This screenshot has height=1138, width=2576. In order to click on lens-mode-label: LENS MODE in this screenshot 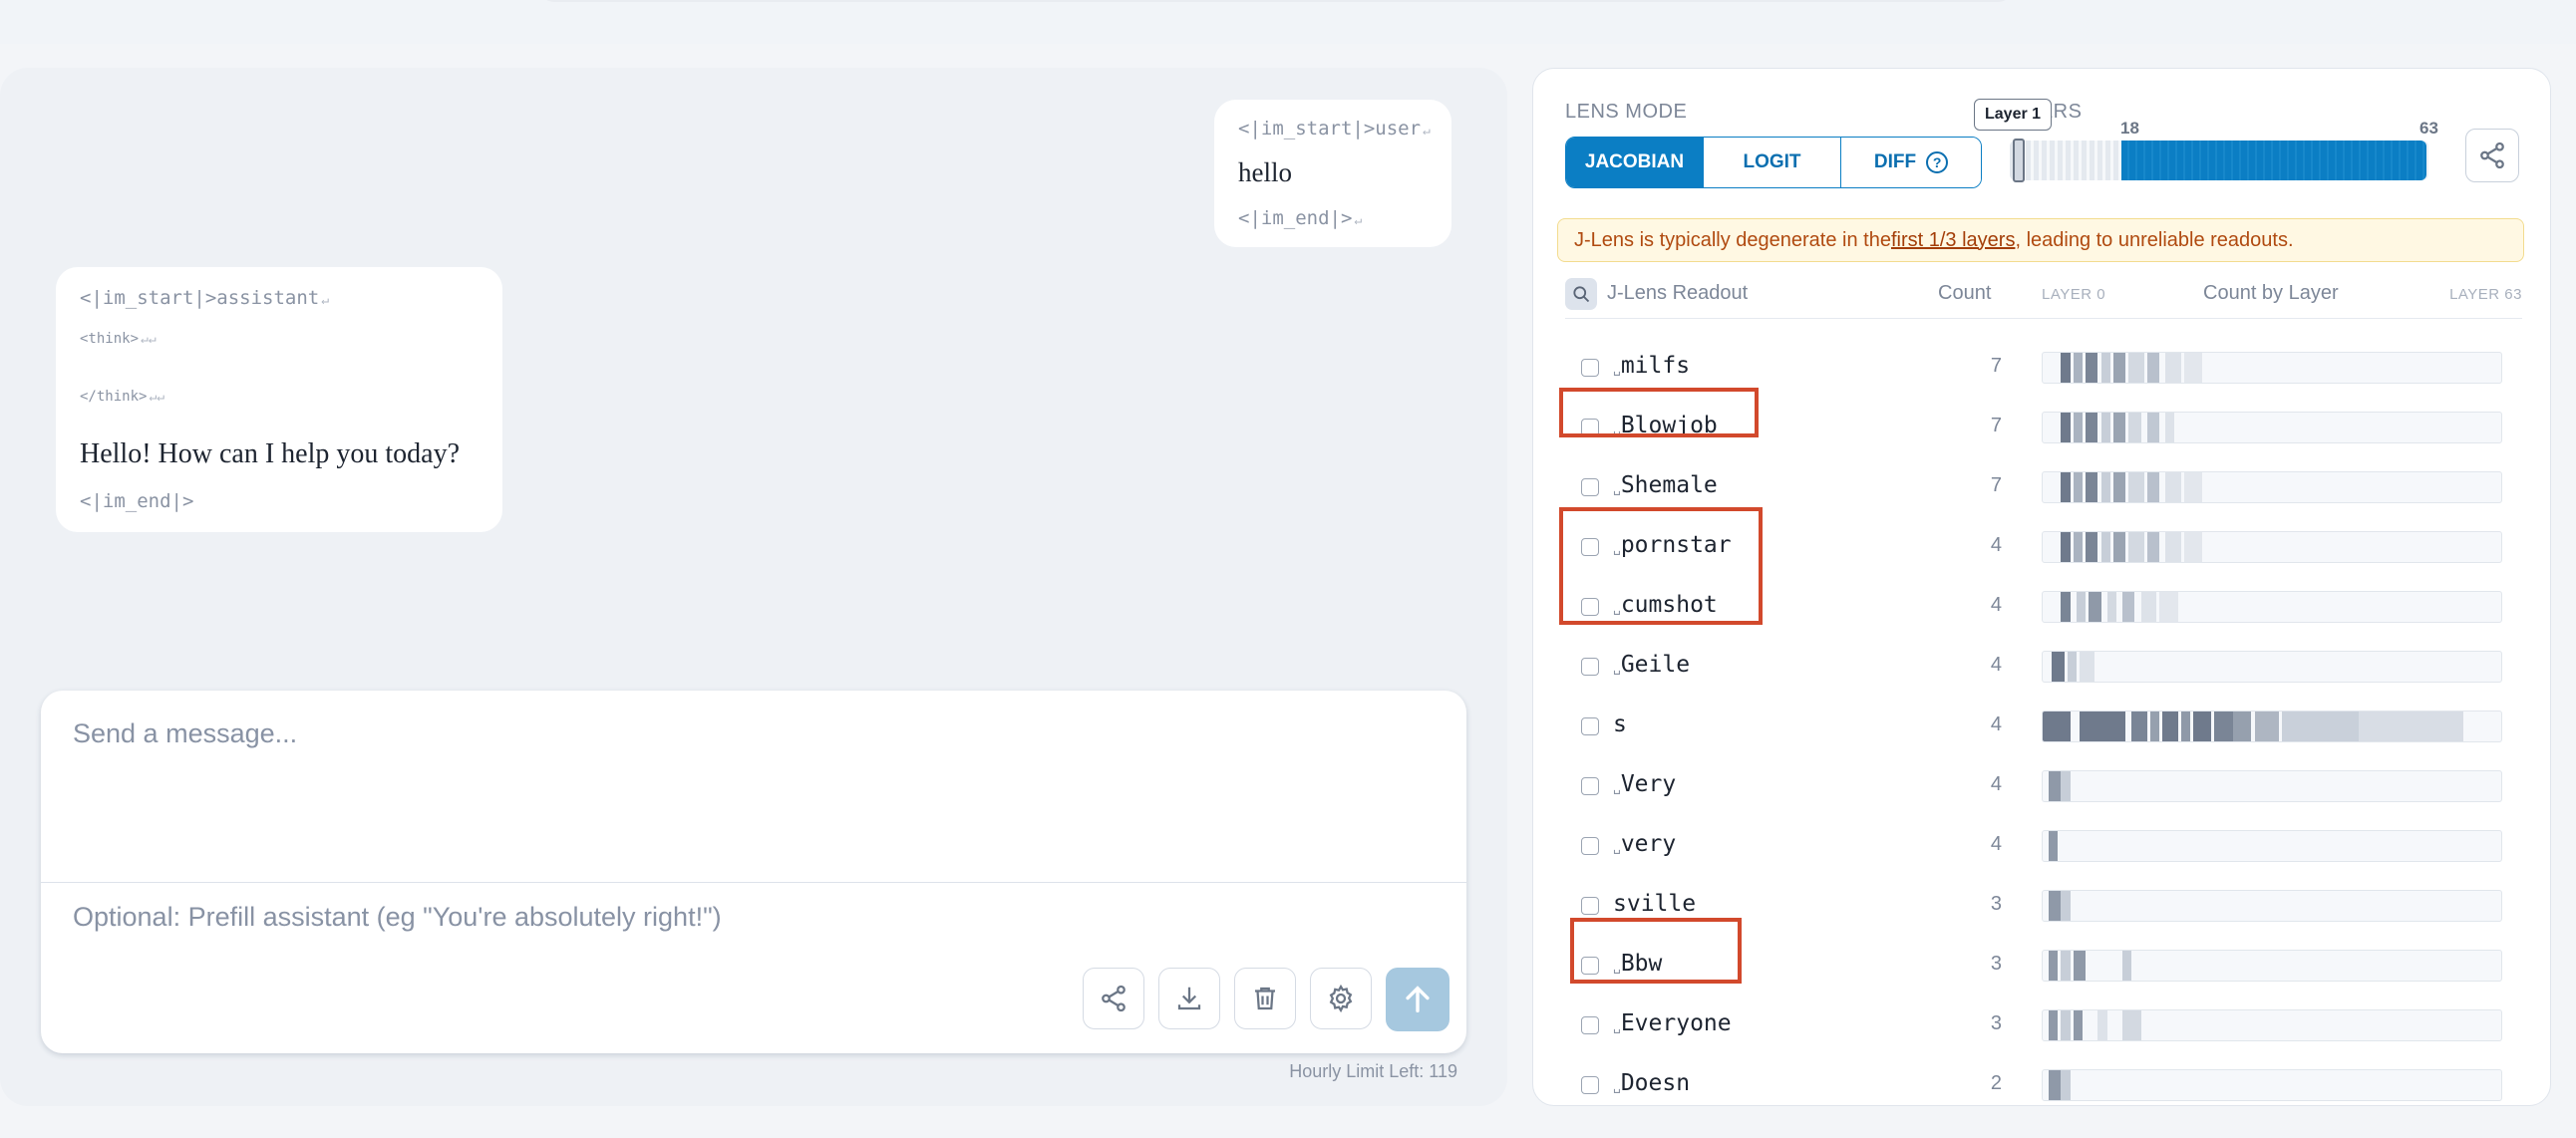, I will do `click(1626, 112)`.